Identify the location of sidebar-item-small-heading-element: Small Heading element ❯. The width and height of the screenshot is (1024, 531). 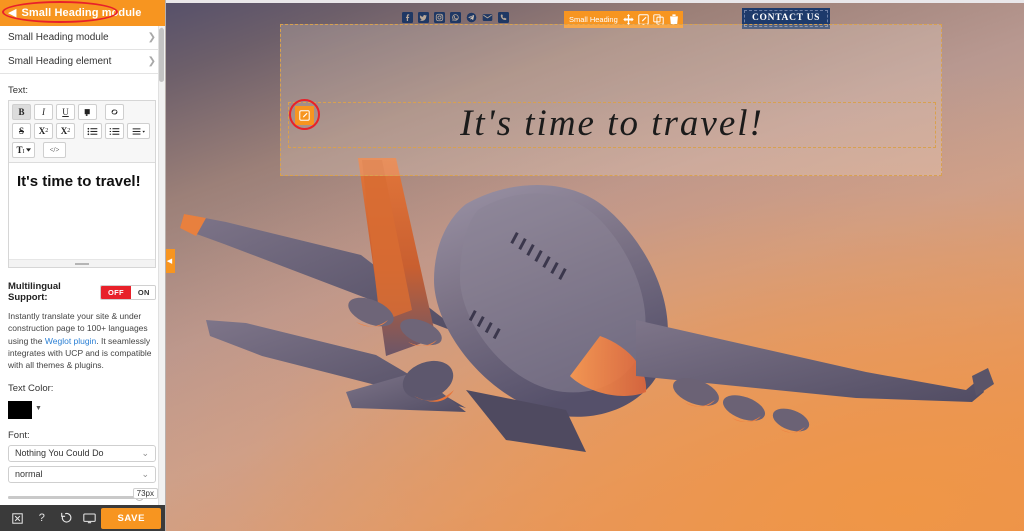
(82, 62).